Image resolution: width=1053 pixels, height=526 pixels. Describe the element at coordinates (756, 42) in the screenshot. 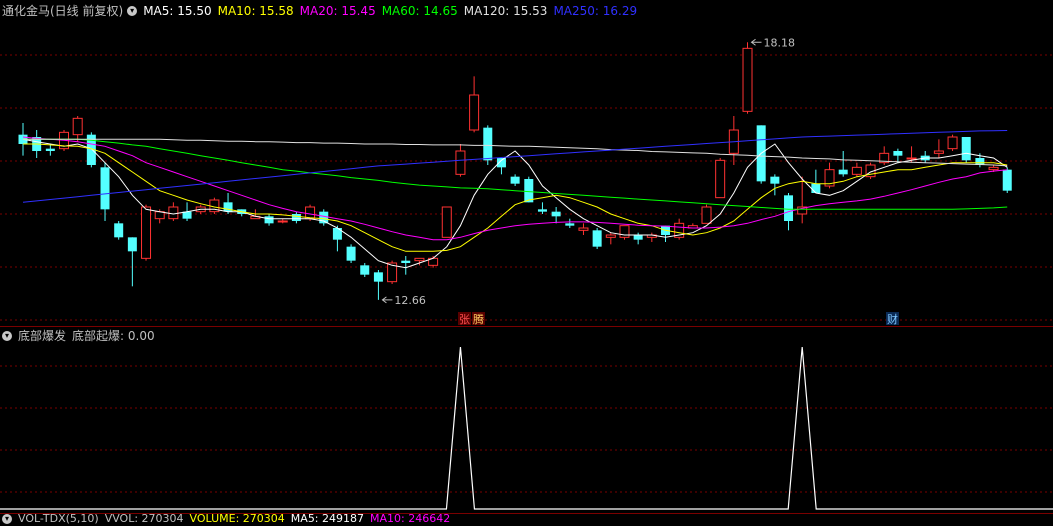

I see `high-arrow-icon` at that location.